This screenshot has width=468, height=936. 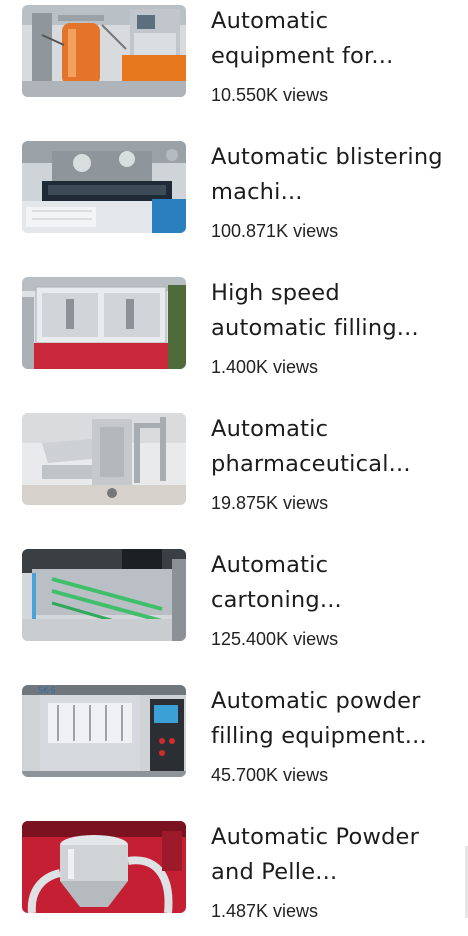 What do you see at coordinates (270, 503) in the screenshot?
I see `view-count: 19.875K views` at bounding box center [270, 503].